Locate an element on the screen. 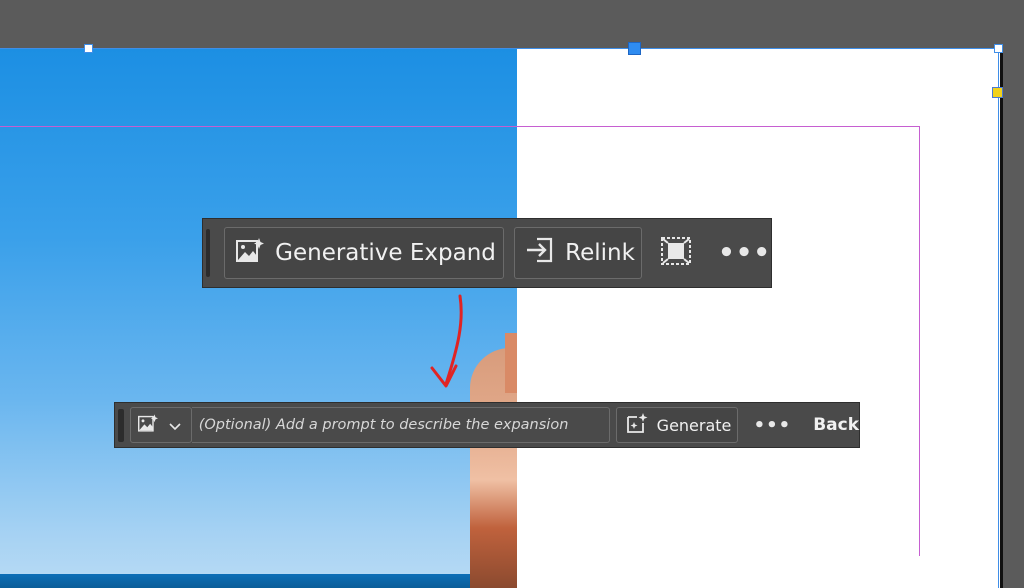 The width and height of the screenshot is (1024, 588). relink-icon is located at coordinates (540, 253).